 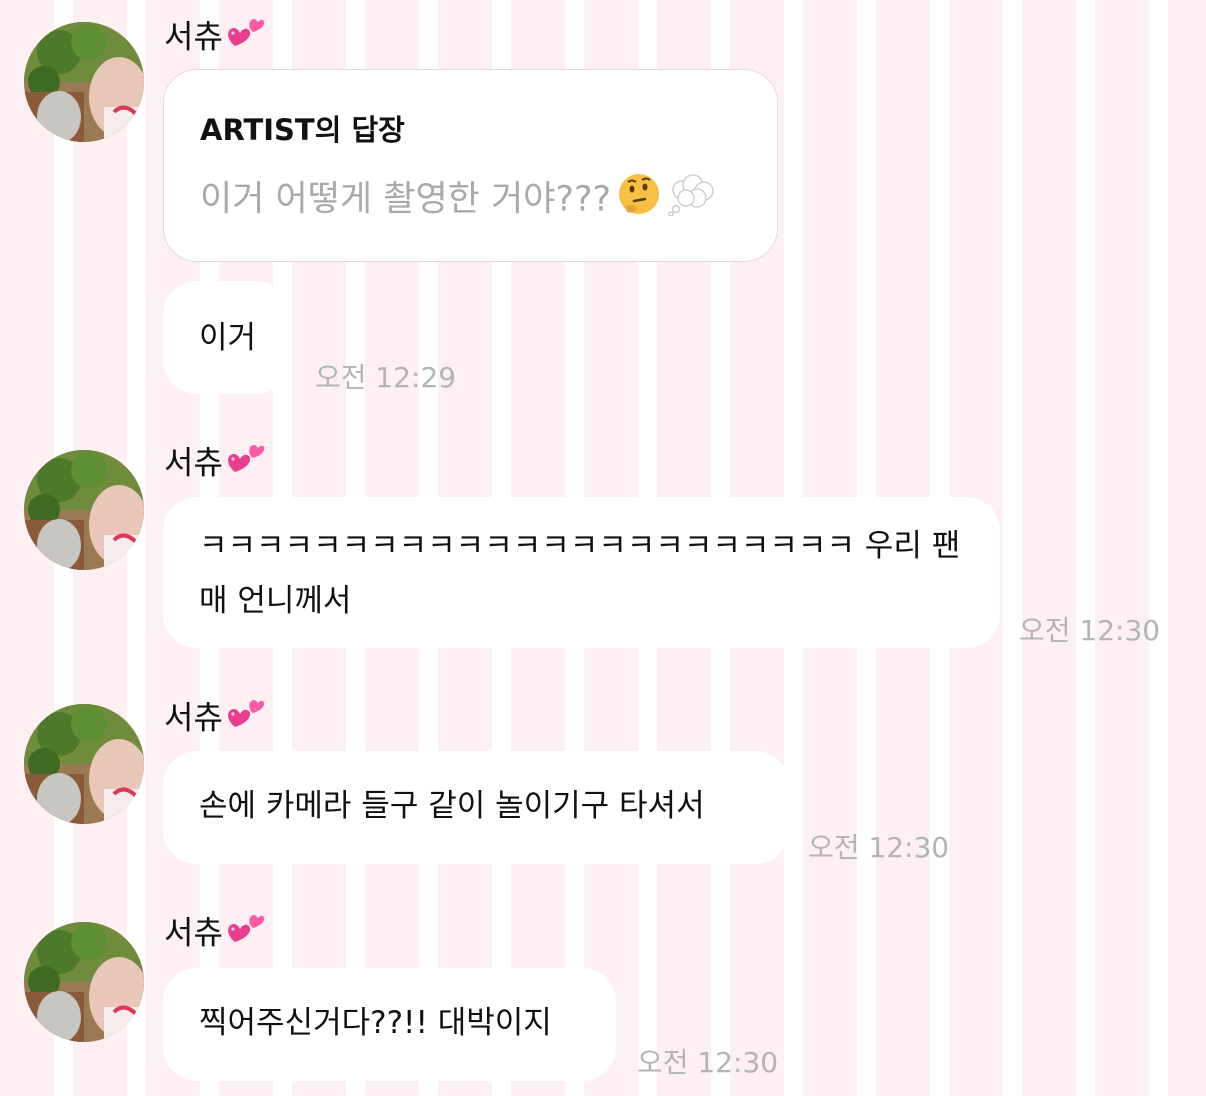 What do you see at coordinates (470, 165) in the screenshot?
I see `reply-bubble: ARTIST의 답장 이거 어떻게 촬영한 거야???` at bounding box center [470, 165].